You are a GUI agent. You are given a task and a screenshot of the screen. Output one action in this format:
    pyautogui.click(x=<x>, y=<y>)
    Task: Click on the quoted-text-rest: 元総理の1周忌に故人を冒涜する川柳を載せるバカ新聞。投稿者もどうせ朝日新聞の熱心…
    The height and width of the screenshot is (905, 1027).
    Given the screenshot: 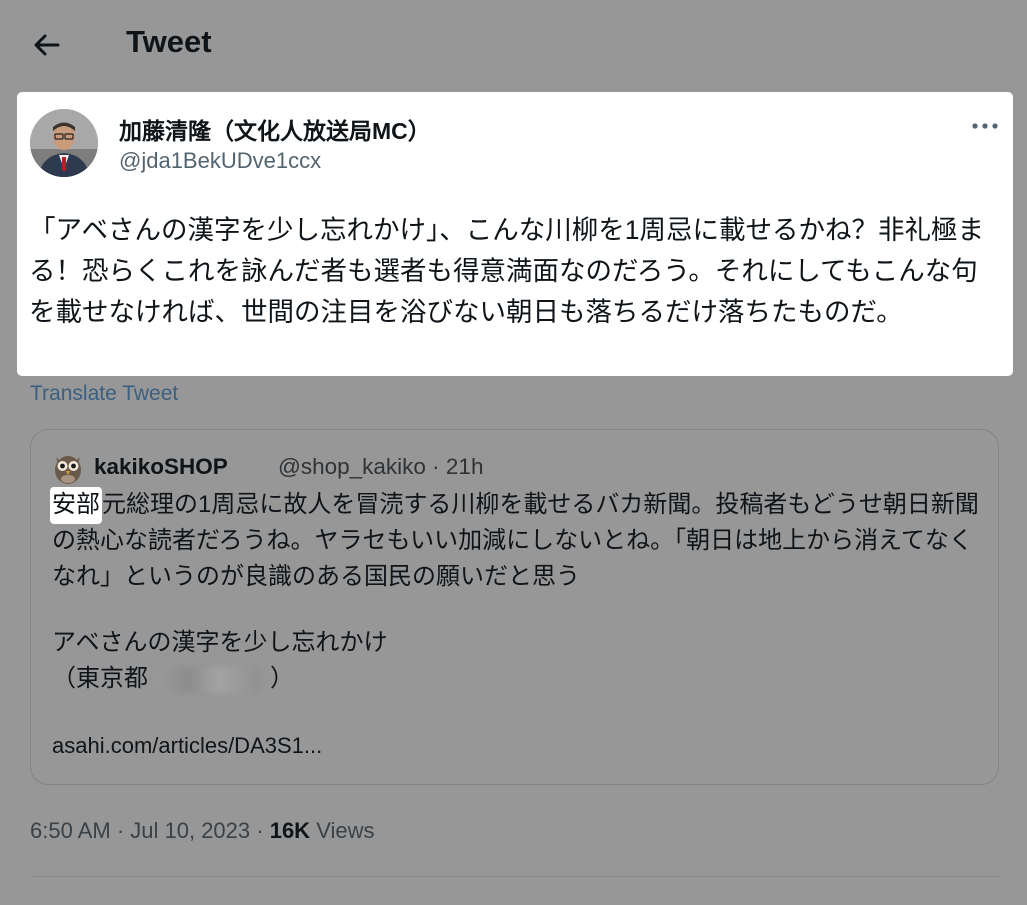 What is the action you would take?
    pyautogui.click(x=515, y=540)
    